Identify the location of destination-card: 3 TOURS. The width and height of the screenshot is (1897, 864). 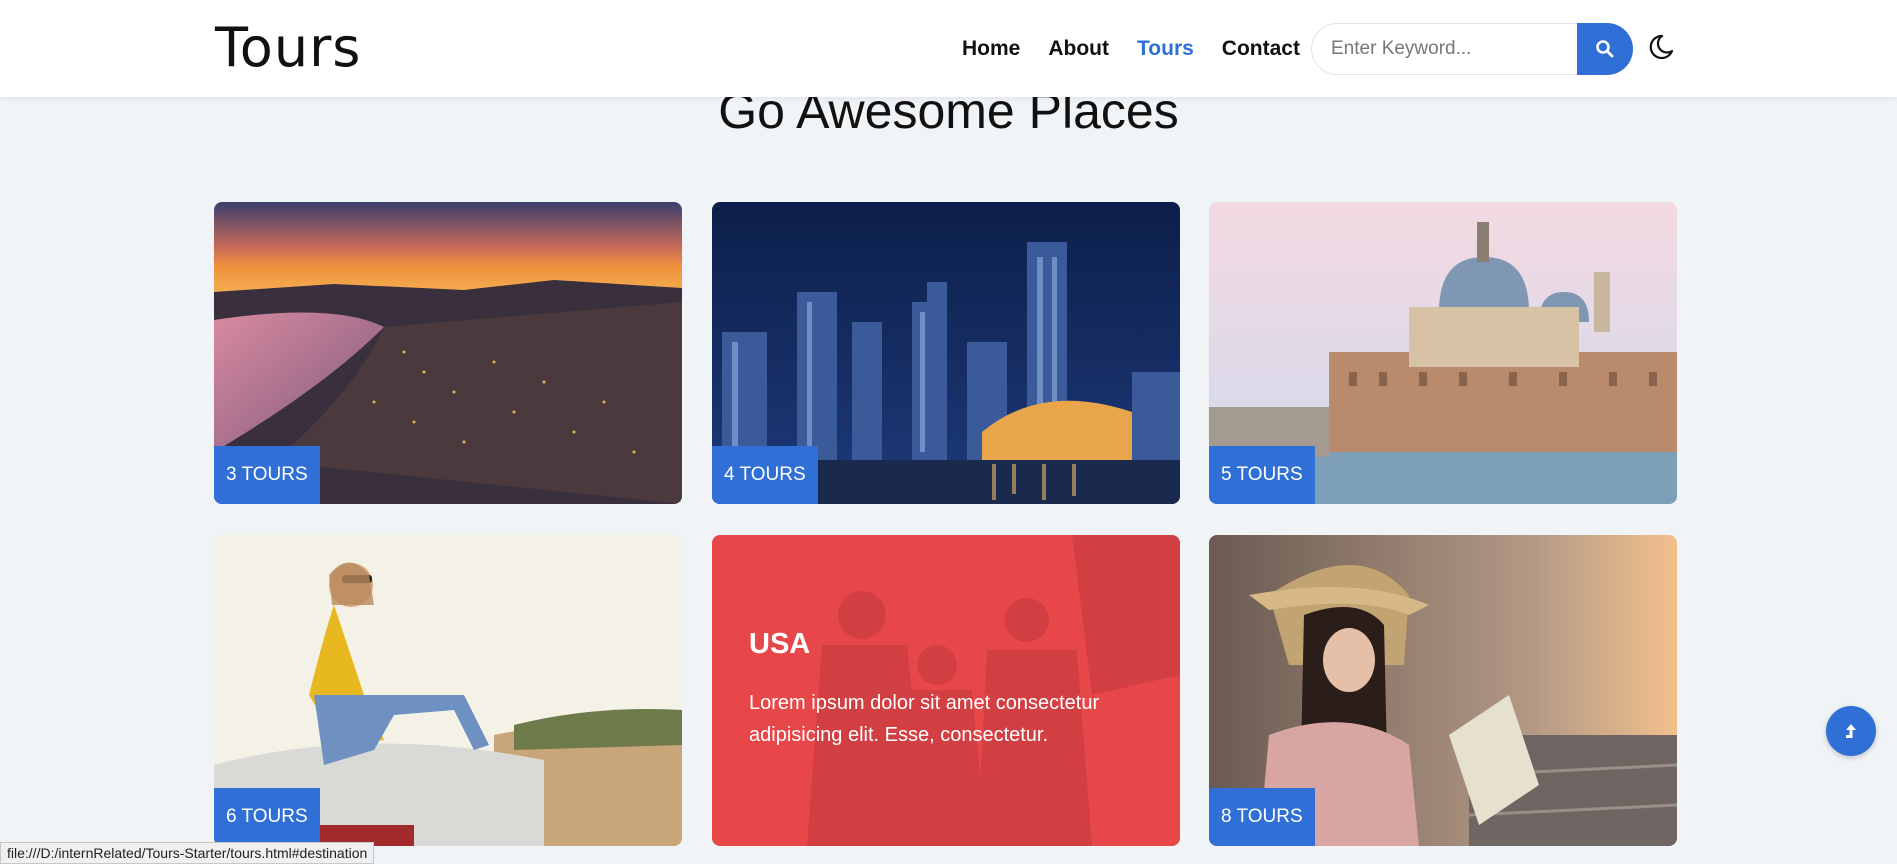
(448, 353).